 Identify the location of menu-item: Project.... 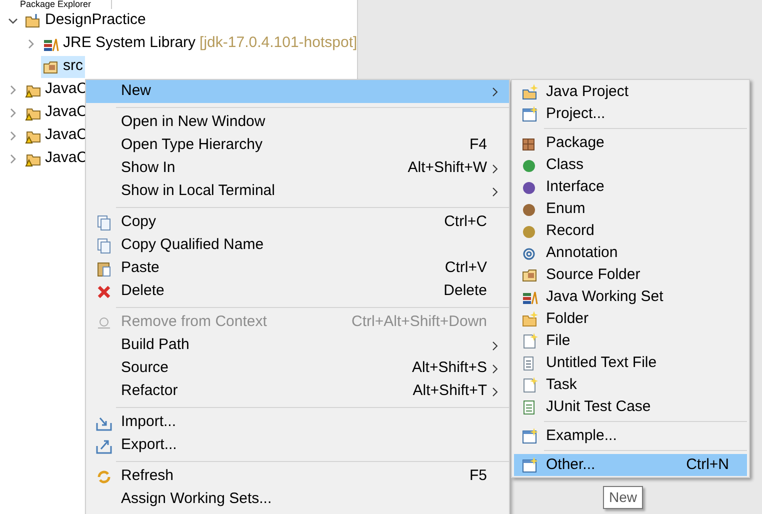
(630, 114).